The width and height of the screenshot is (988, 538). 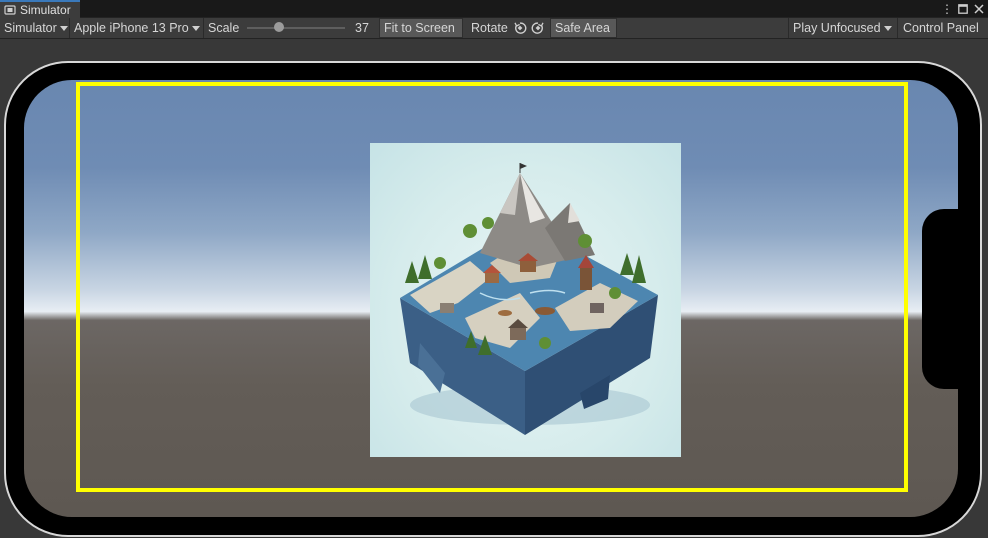 I want to click on rotate-label: Rotate, so click(x=489, y=28).